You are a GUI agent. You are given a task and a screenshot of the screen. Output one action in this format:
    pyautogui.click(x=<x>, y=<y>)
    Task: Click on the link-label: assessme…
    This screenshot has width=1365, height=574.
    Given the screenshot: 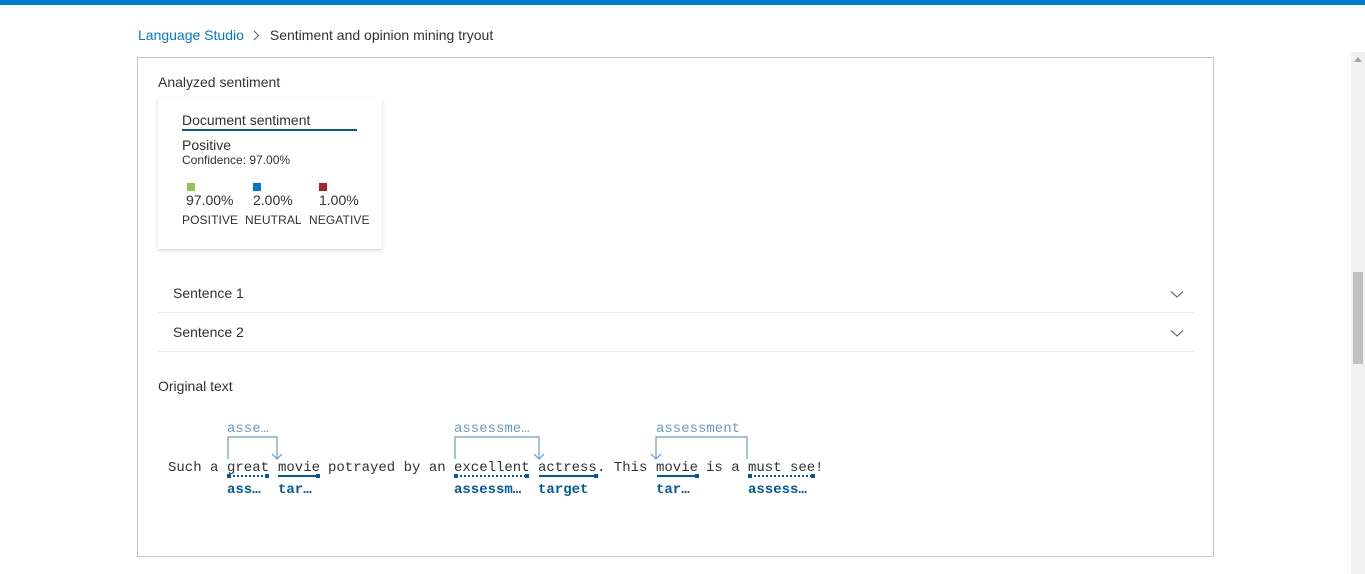 What is the action you would take?
    pyautogui.click(x=492, y=429)
    